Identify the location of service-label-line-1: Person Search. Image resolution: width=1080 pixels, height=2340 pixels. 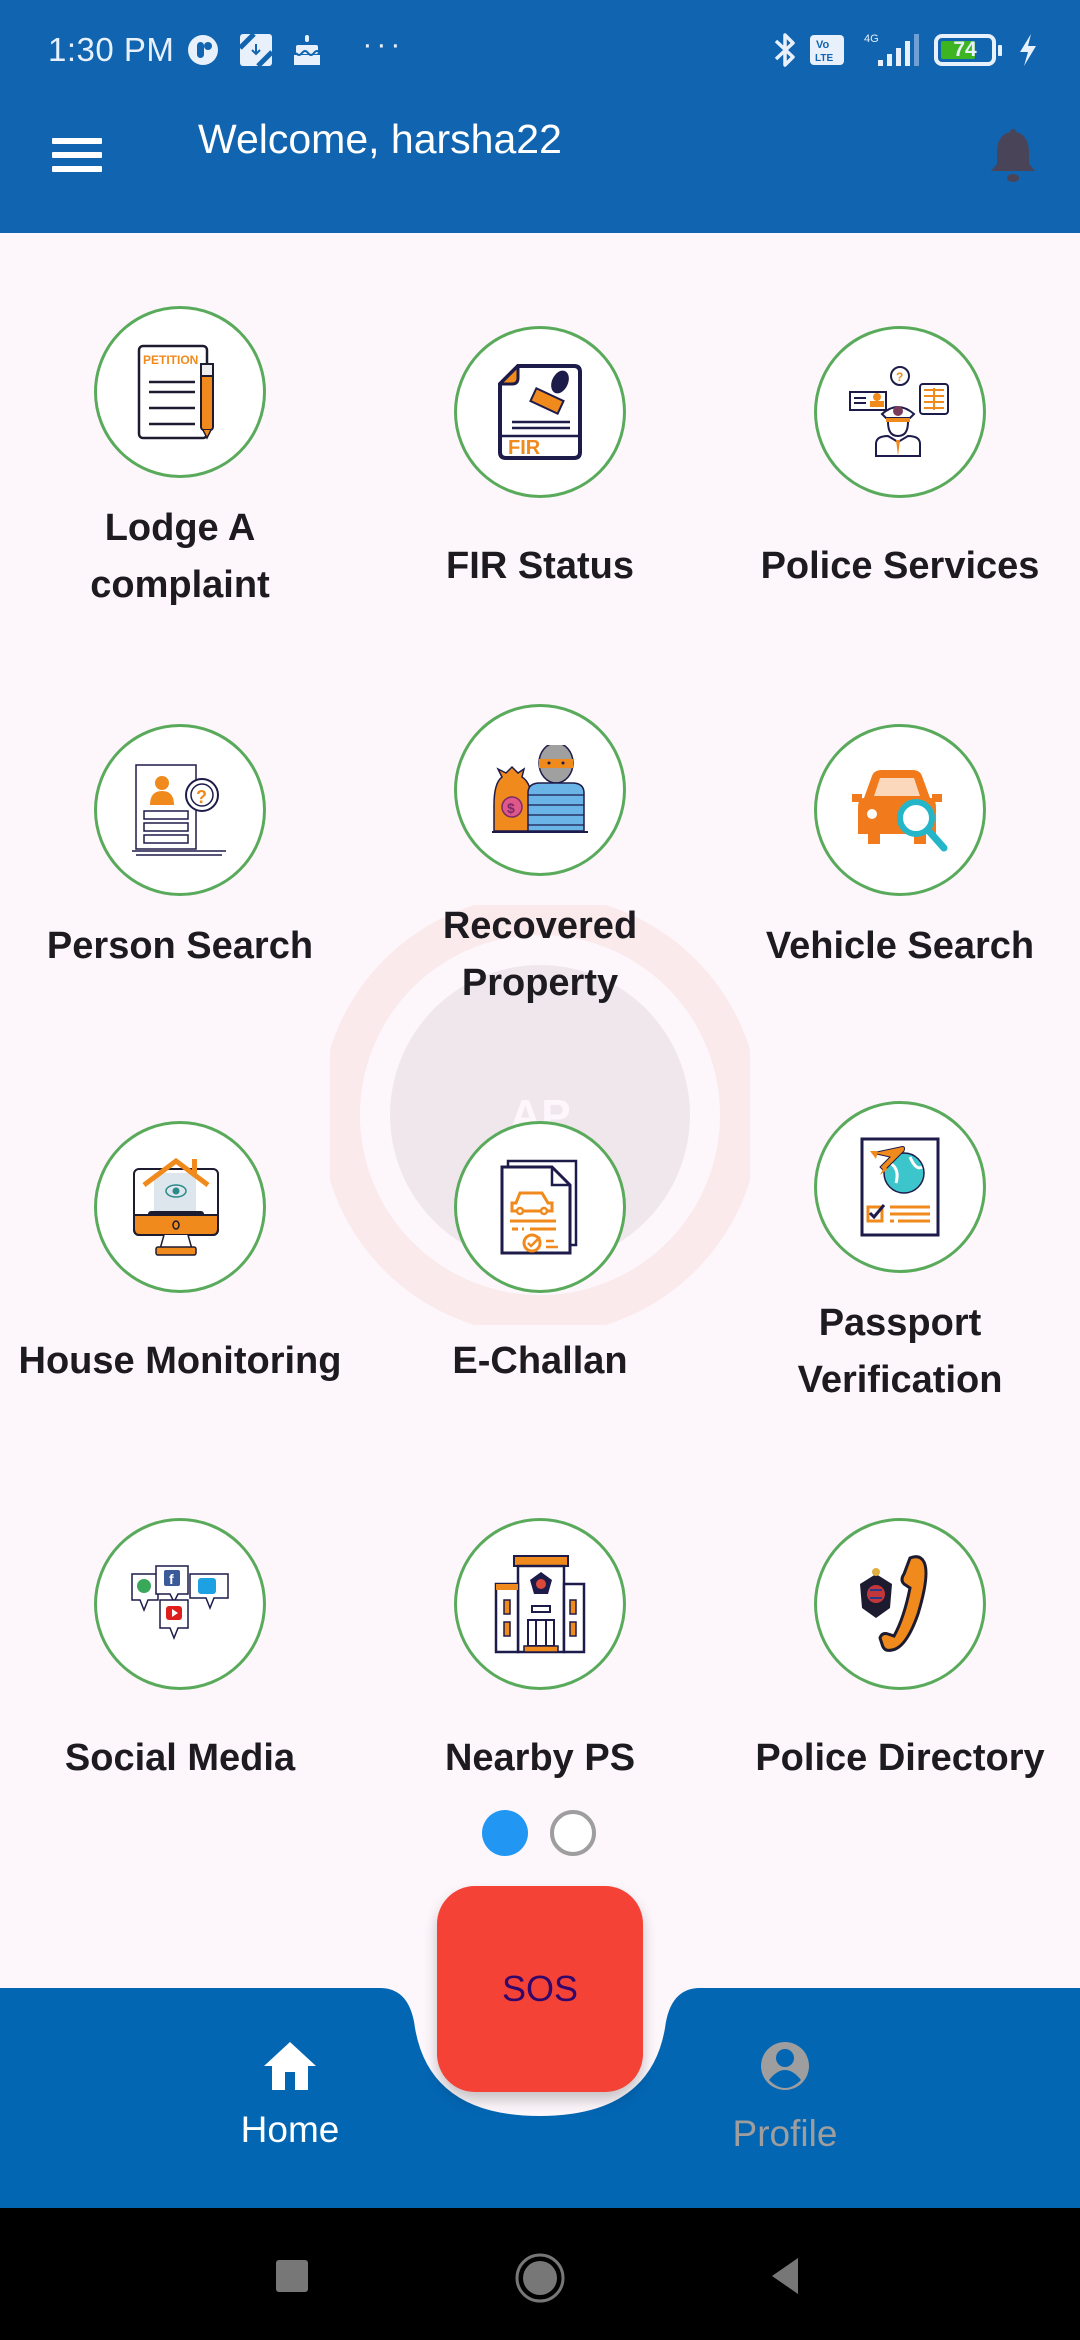
(180, 946).